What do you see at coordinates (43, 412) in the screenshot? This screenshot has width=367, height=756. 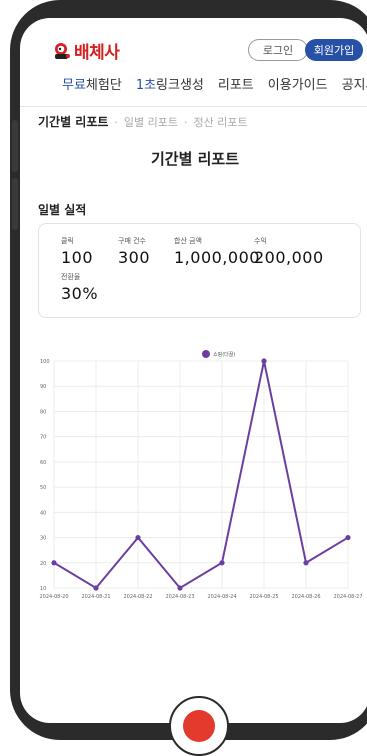 I see `y-tick-label: 80` at bounding box center [43, 412].